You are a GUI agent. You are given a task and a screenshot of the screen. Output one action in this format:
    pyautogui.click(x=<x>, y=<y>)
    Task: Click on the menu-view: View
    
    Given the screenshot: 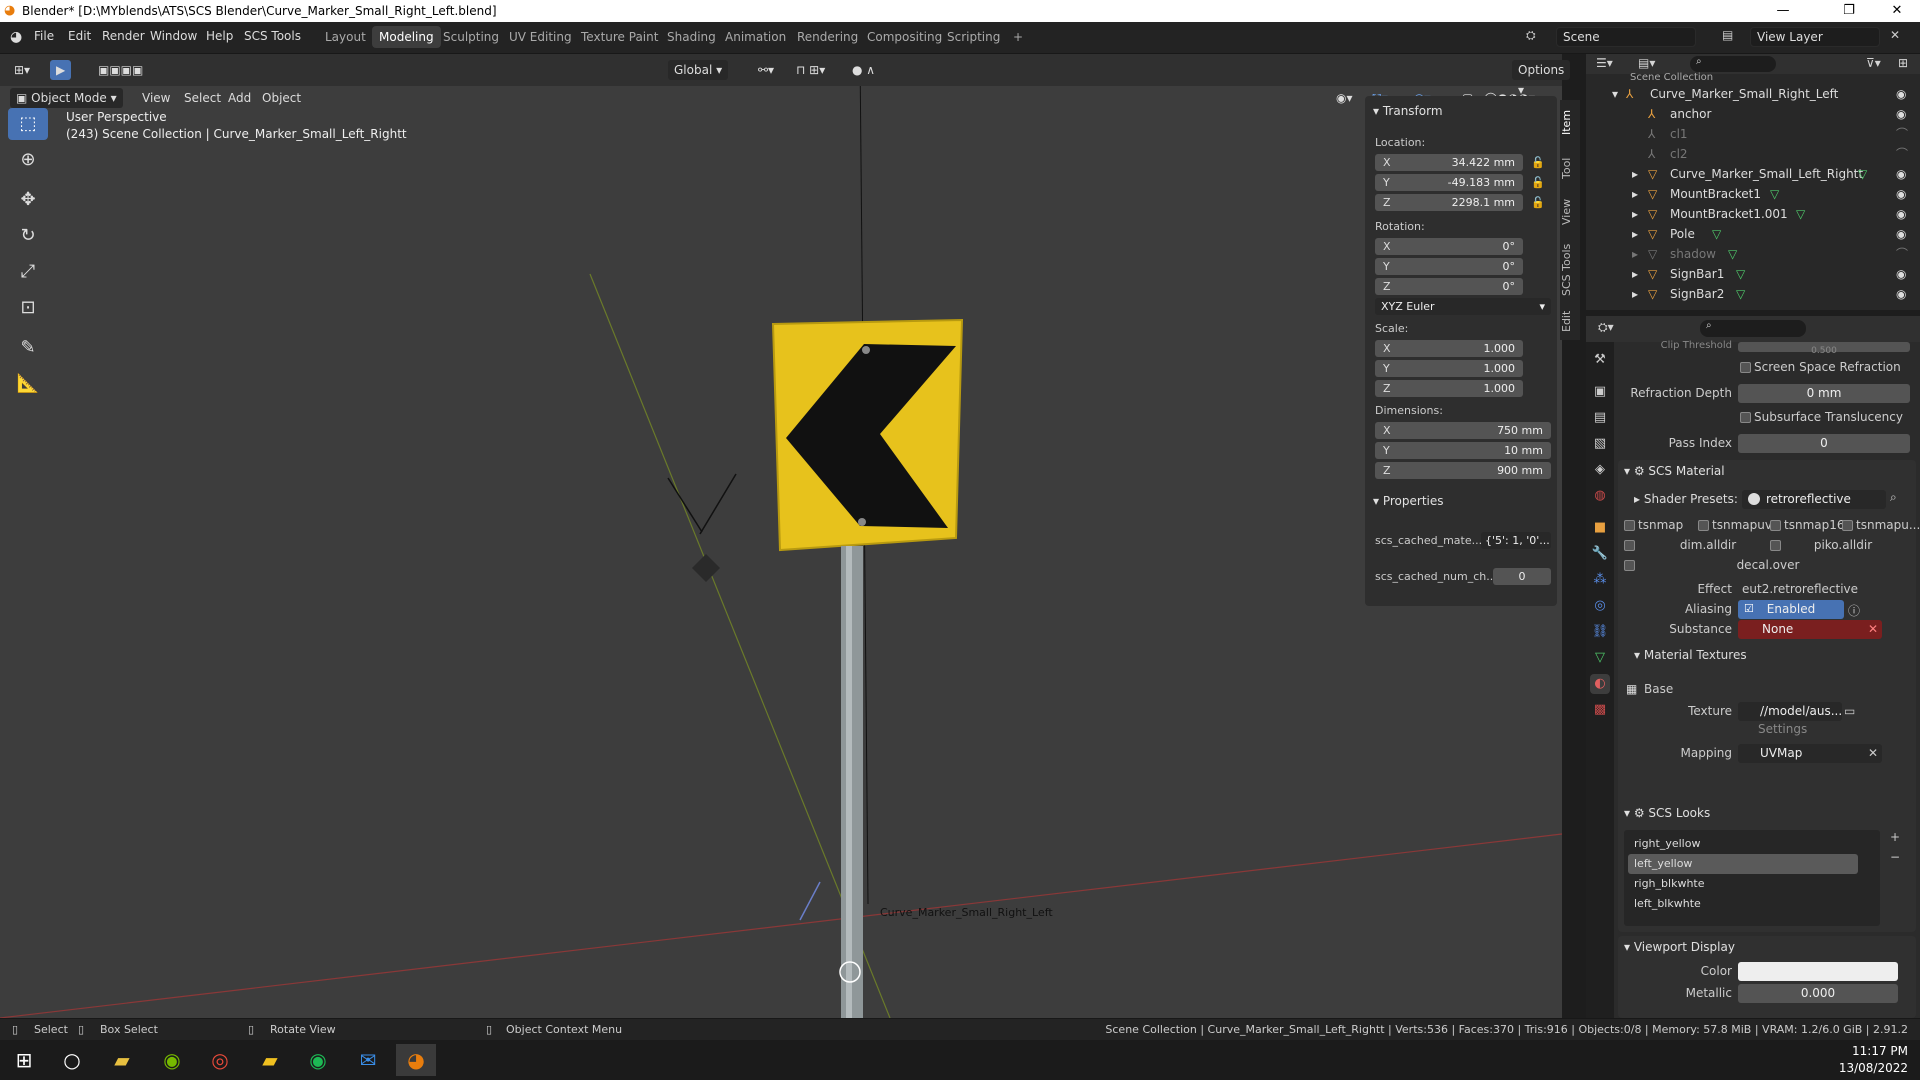 What is the action you would take?
    pyautogui.click(x=156, y=98)
    